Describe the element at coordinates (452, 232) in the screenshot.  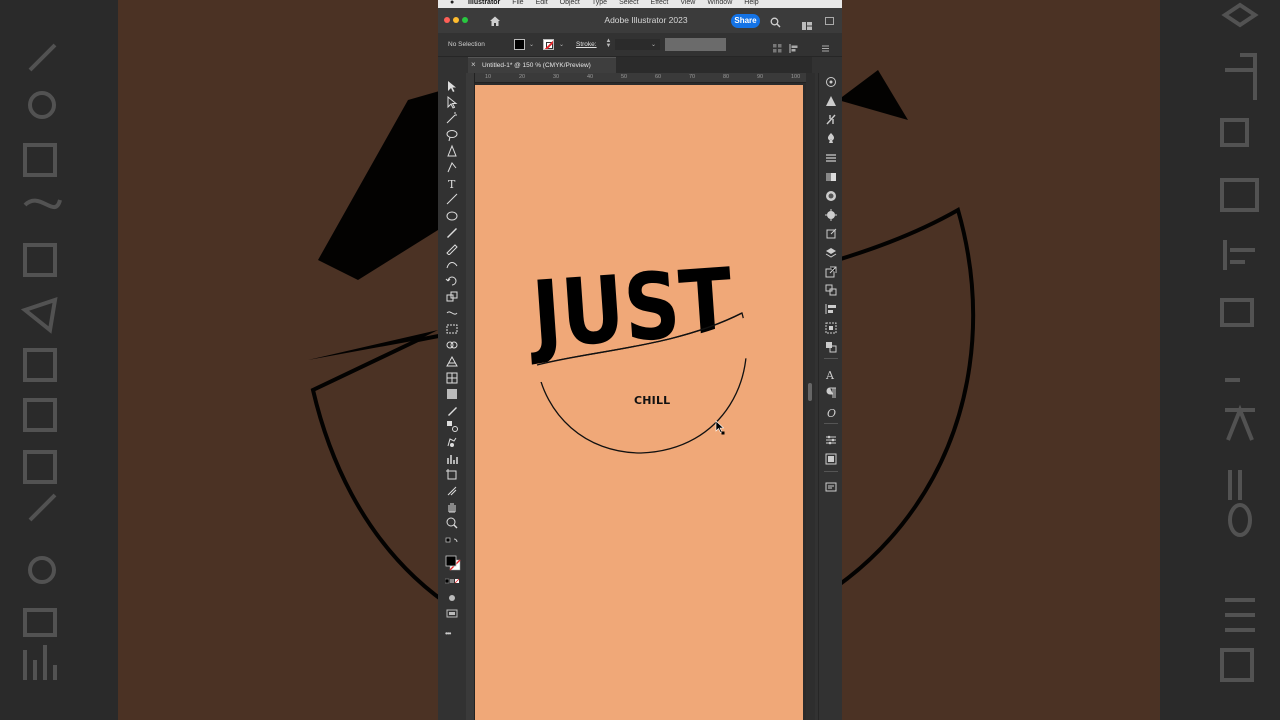
I see `paintbrush-tool-icon` at that location.